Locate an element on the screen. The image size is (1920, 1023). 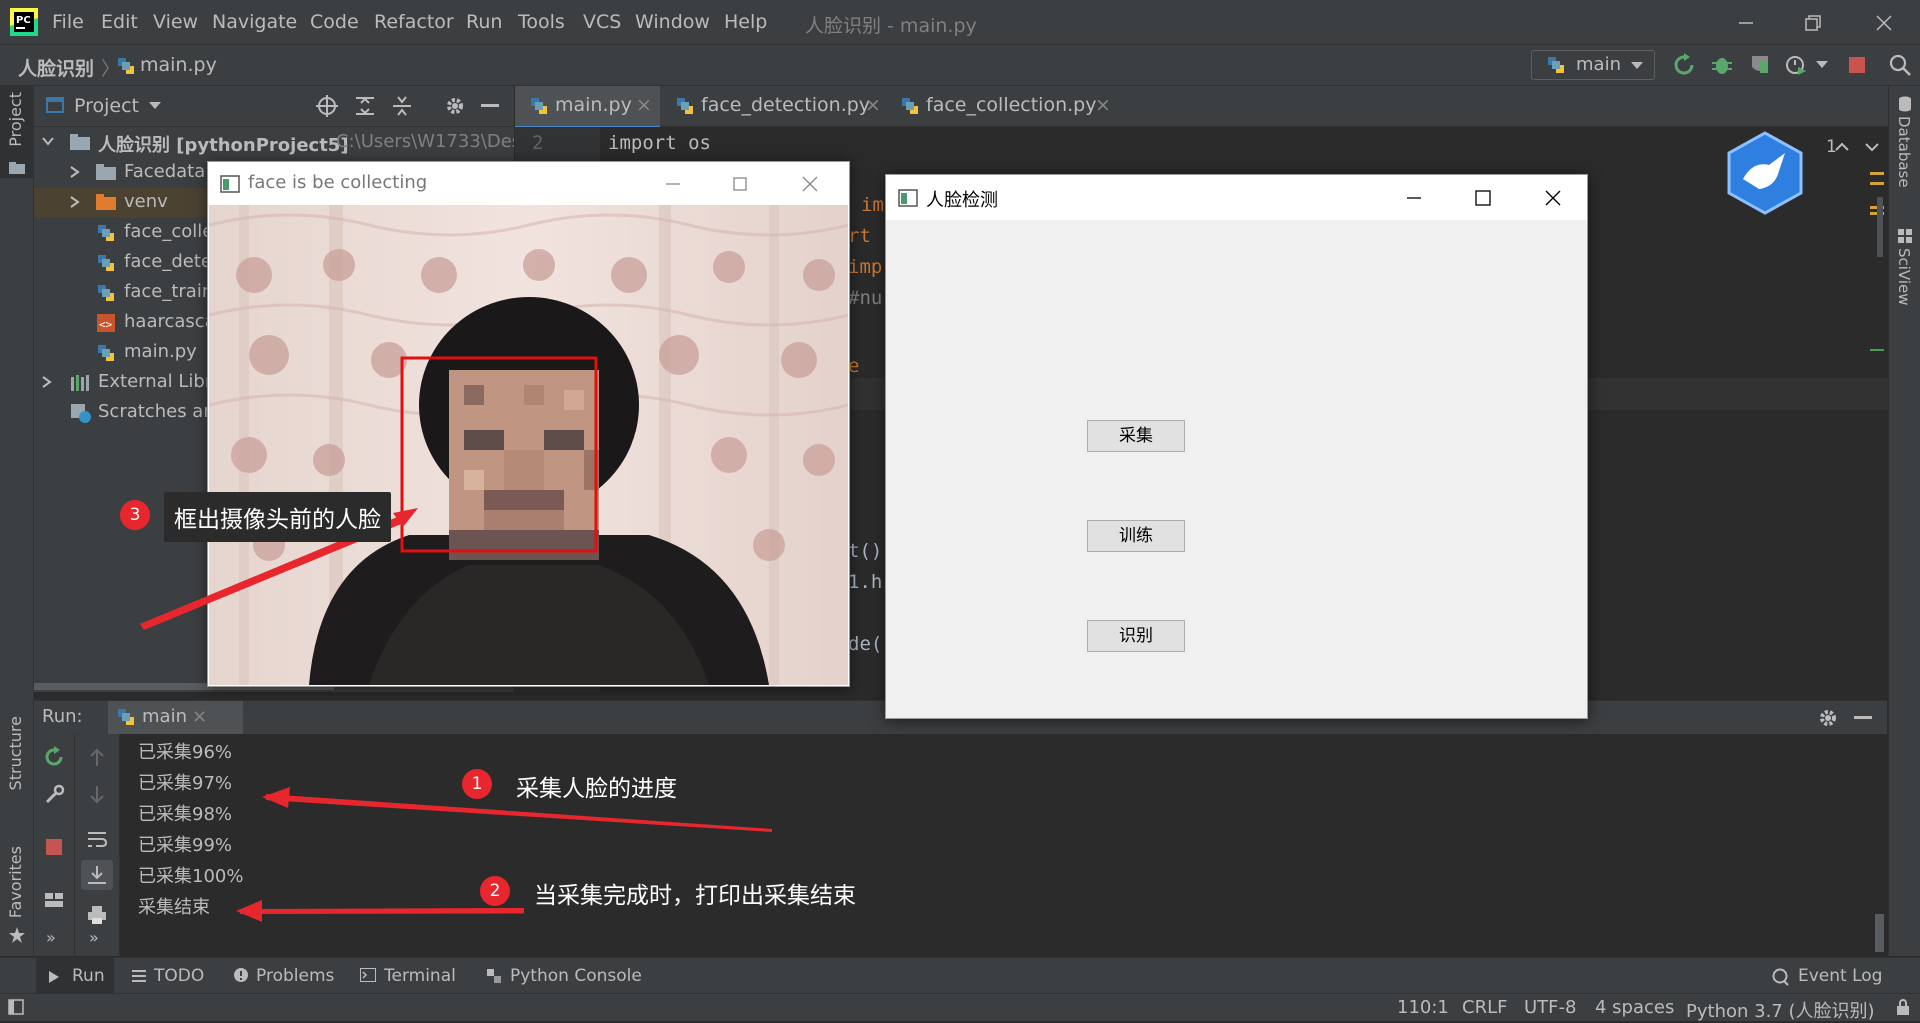
debug-icon is located at coordinates (1722, 65).